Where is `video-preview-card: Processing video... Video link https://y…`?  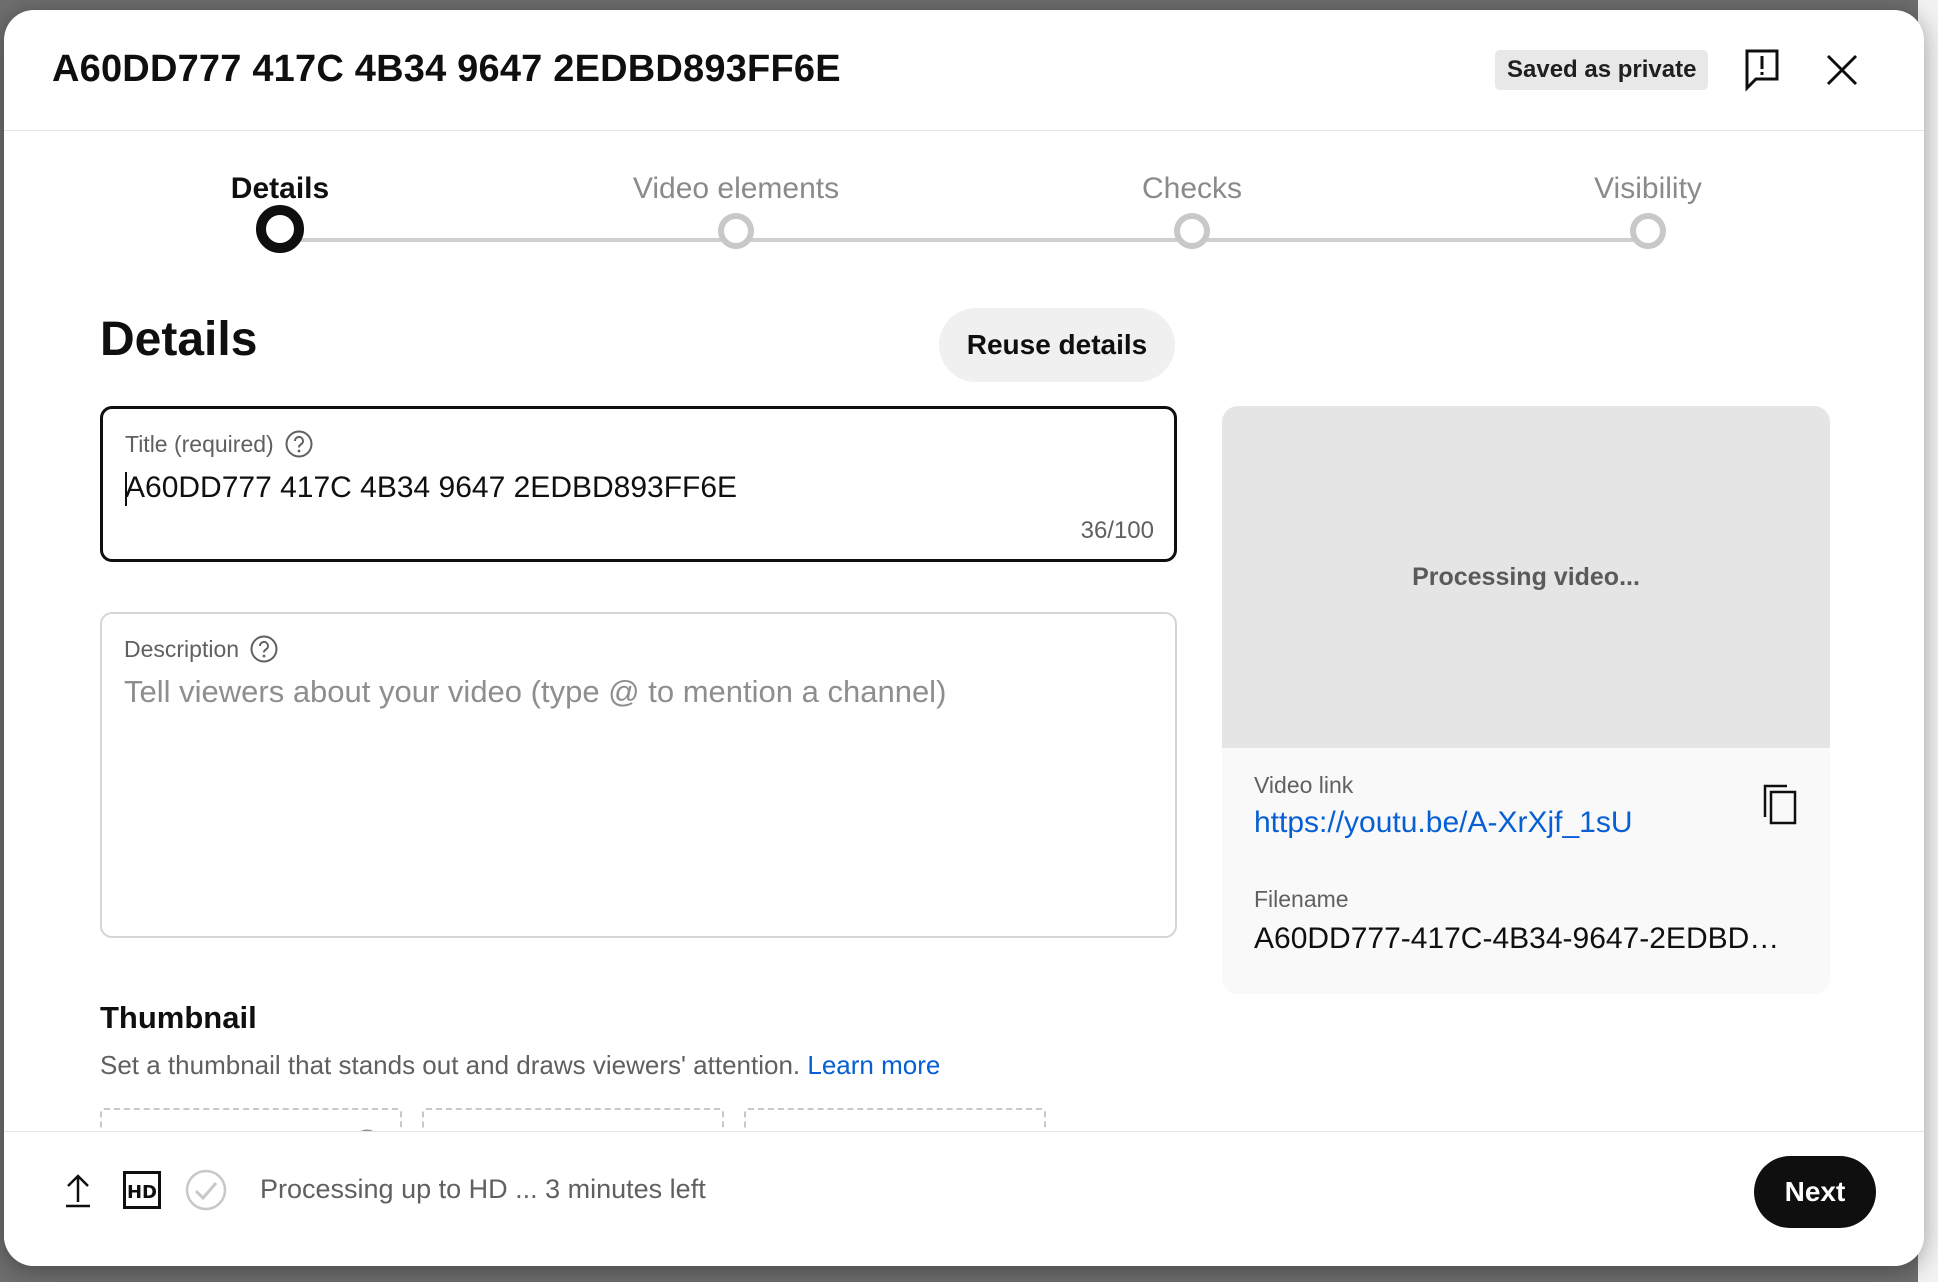
video-preview-card: Processing video... Video link https://y… is located at coordinates (1526, 700).